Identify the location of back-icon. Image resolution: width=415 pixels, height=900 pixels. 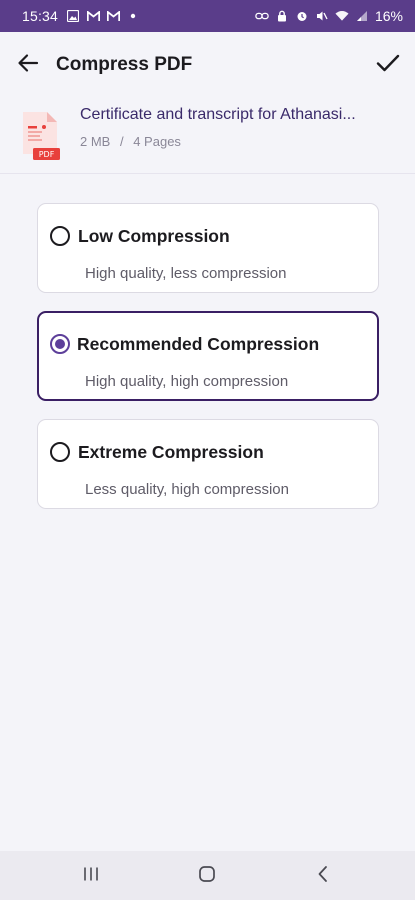
(323, 876).